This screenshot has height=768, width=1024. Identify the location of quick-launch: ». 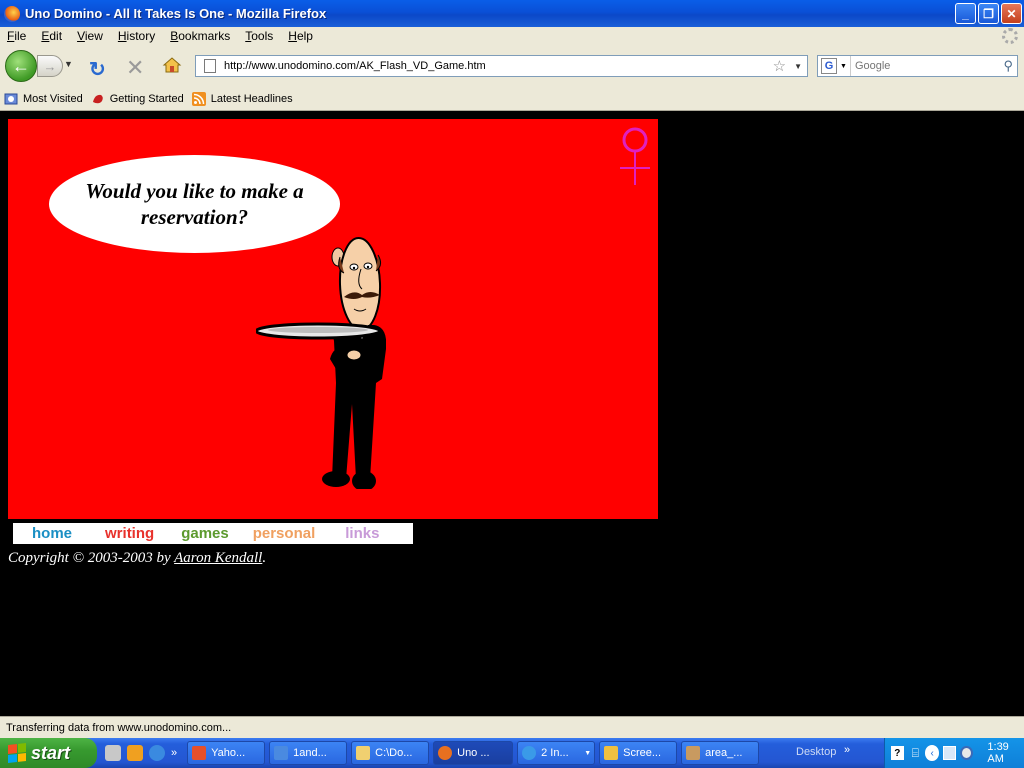
(141, 753).